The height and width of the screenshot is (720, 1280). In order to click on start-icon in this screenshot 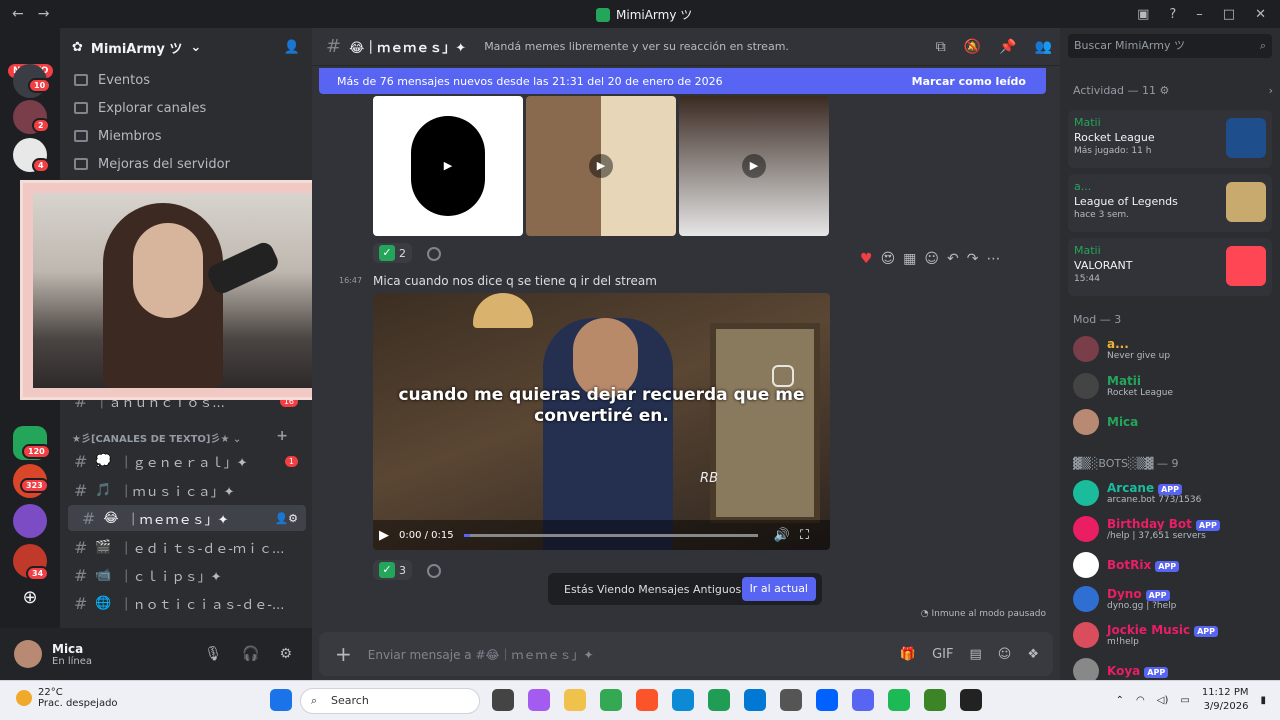, I will do `click(281, 700)`.